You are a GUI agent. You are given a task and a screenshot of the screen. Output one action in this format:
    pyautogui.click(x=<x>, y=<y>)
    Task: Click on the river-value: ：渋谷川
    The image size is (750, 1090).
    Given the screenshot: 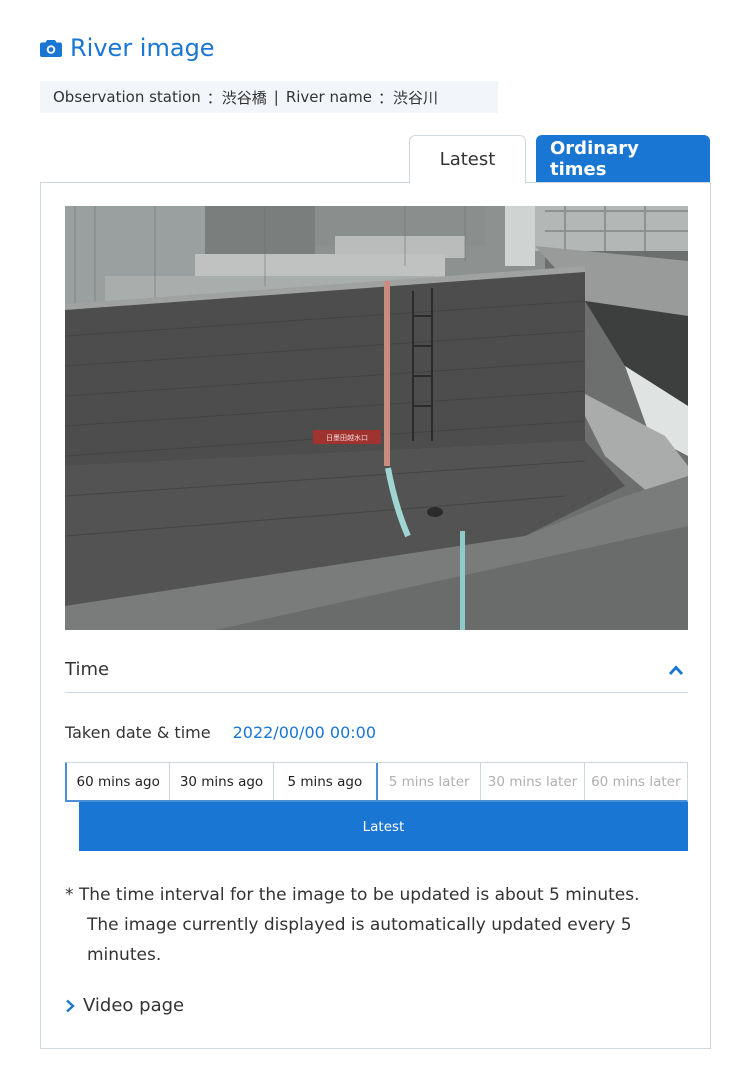 What is the action you would take?
    pyautogui.click(x=407, y=97)
    